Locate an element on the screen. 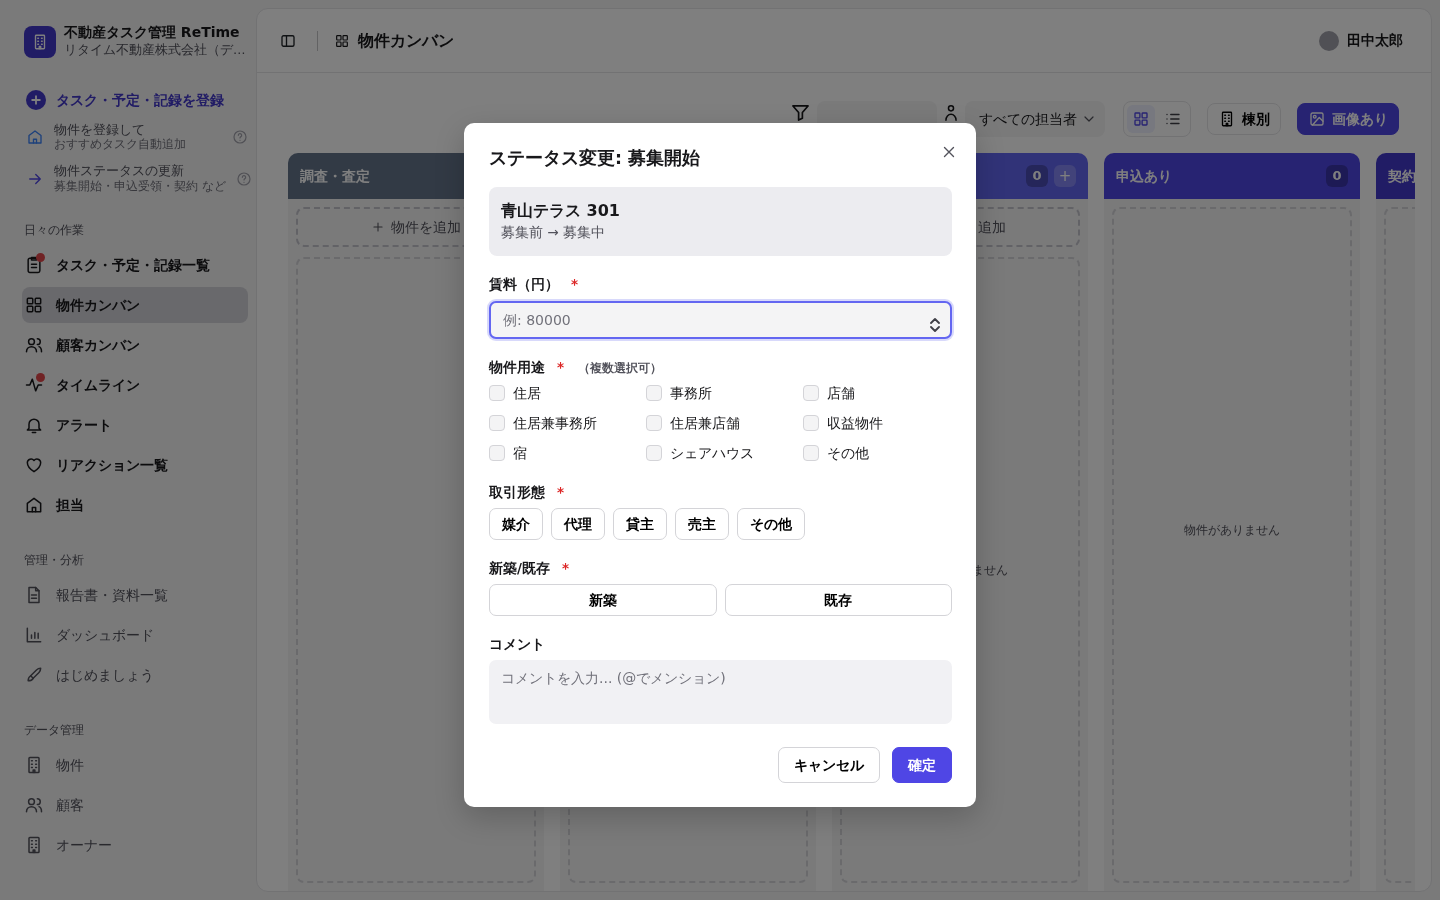  checkbox-label: 住居 is located at coordinates (527, 393).